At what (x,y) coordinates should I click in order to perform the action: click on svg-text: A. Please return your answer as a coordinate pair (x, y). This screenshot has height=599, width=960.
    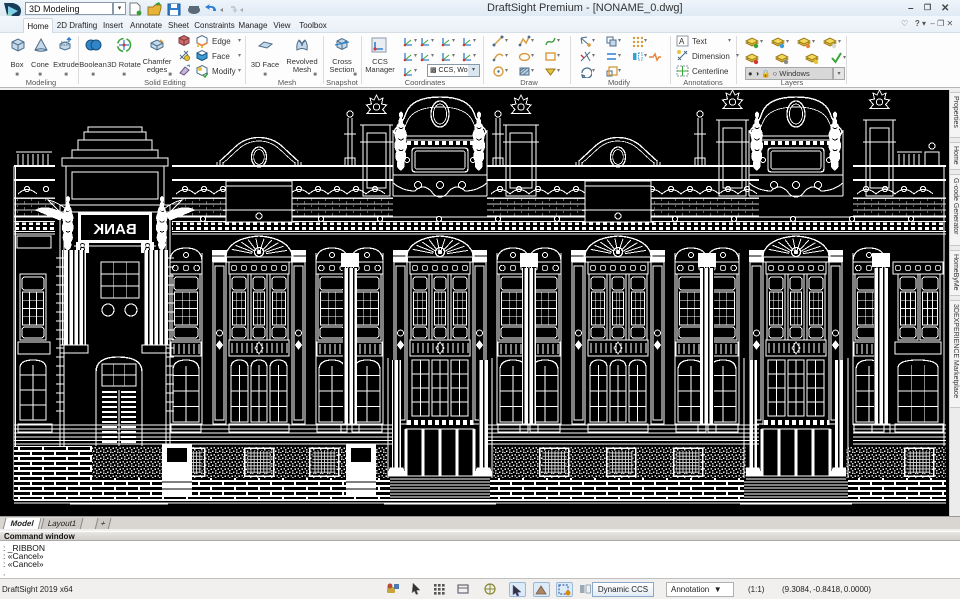
    Looking at the image, I should click on (682, 41).